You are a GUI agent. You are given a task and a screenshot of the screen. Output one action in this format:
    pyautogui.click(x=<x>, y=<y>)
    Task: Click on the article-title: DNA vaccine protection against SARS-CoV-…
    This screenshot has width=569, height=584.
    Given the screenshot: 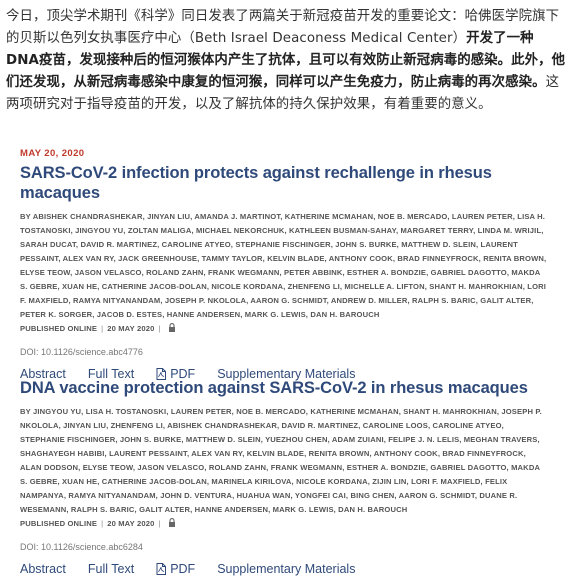 What is the action you would take?
    pyautogui.click(x=285, y=388)
    